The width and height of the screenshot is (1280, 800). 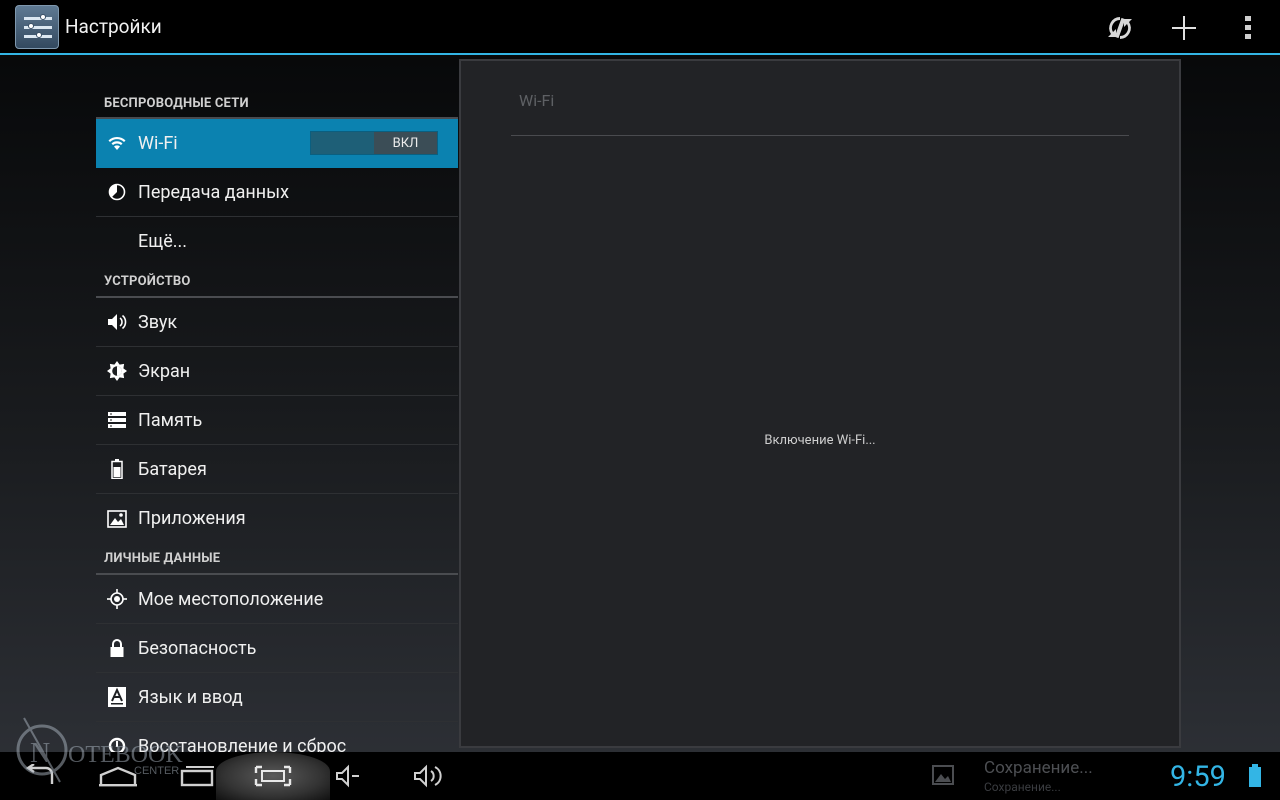 I want to click on settings-app-icon, so click(x=37, y=26).